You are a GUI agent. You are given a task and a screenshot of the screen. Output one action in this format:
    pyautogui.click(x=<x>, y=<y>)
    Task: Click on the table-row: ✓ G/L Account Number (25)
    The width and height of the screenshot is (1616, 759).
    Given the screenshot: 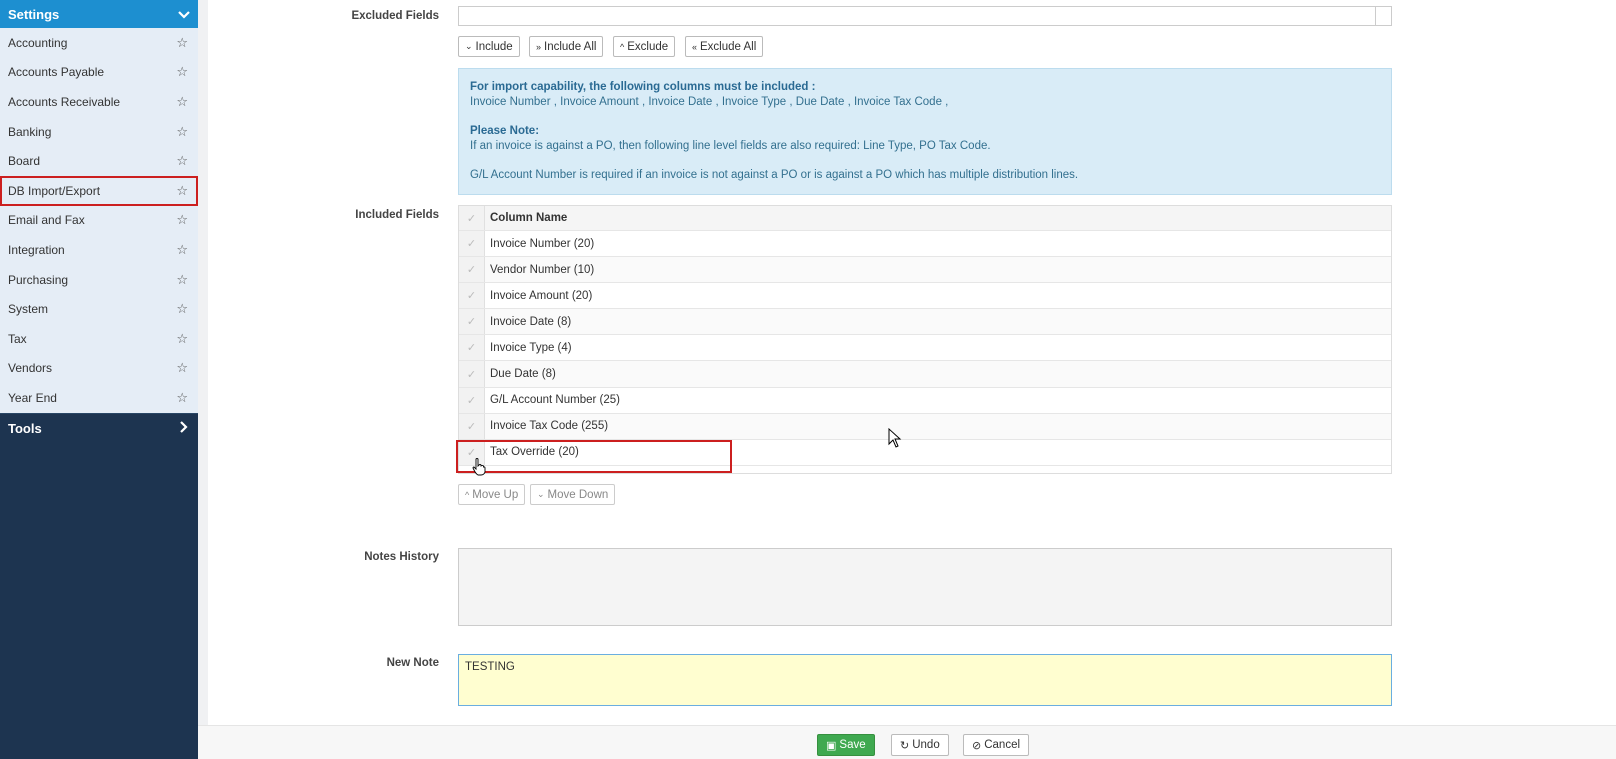 What is the action you would take?
    pyautogui.click(x=925, y=400)
    